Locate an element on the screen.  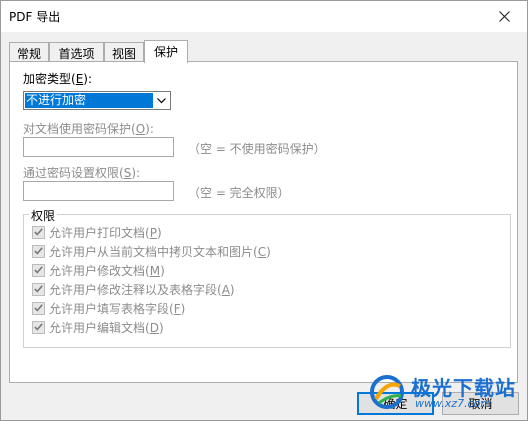
permission-fill-forms-checkbox: 允许用户填写表格字段(F) is located at coordinates (108, 308).